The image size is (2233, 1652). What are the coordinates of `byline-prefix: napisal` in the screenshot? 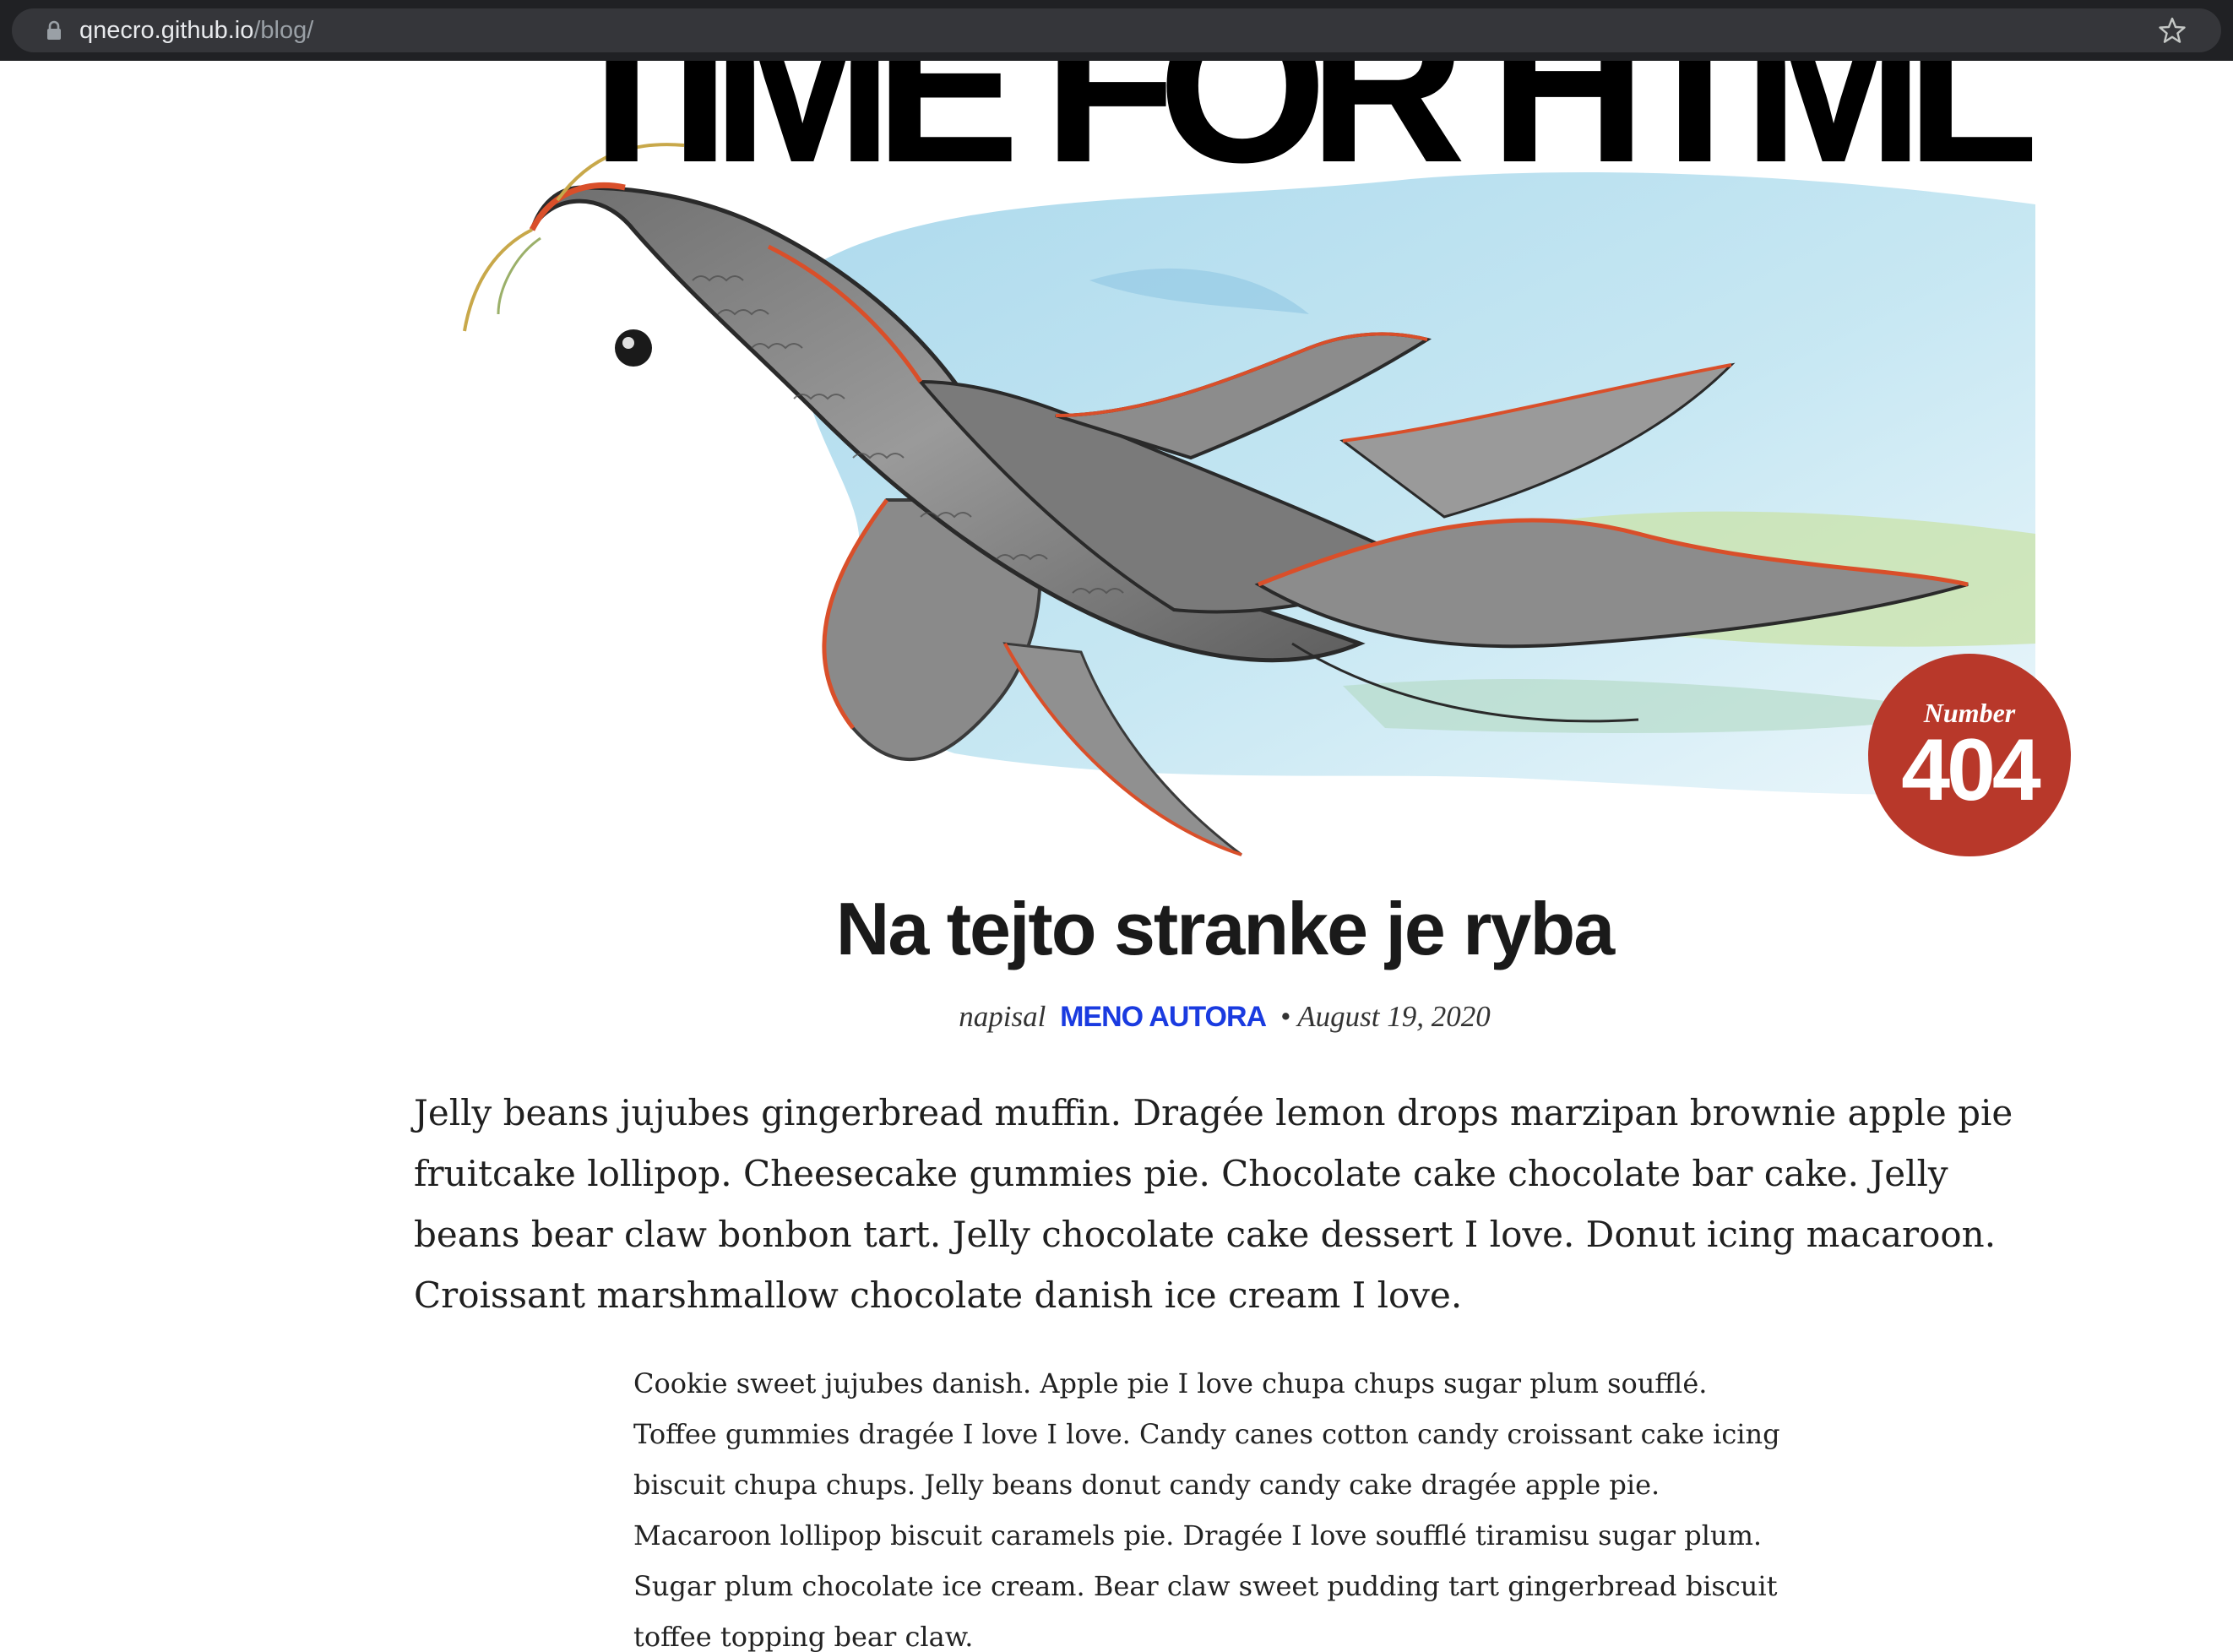 It's located at (1003, 1016).